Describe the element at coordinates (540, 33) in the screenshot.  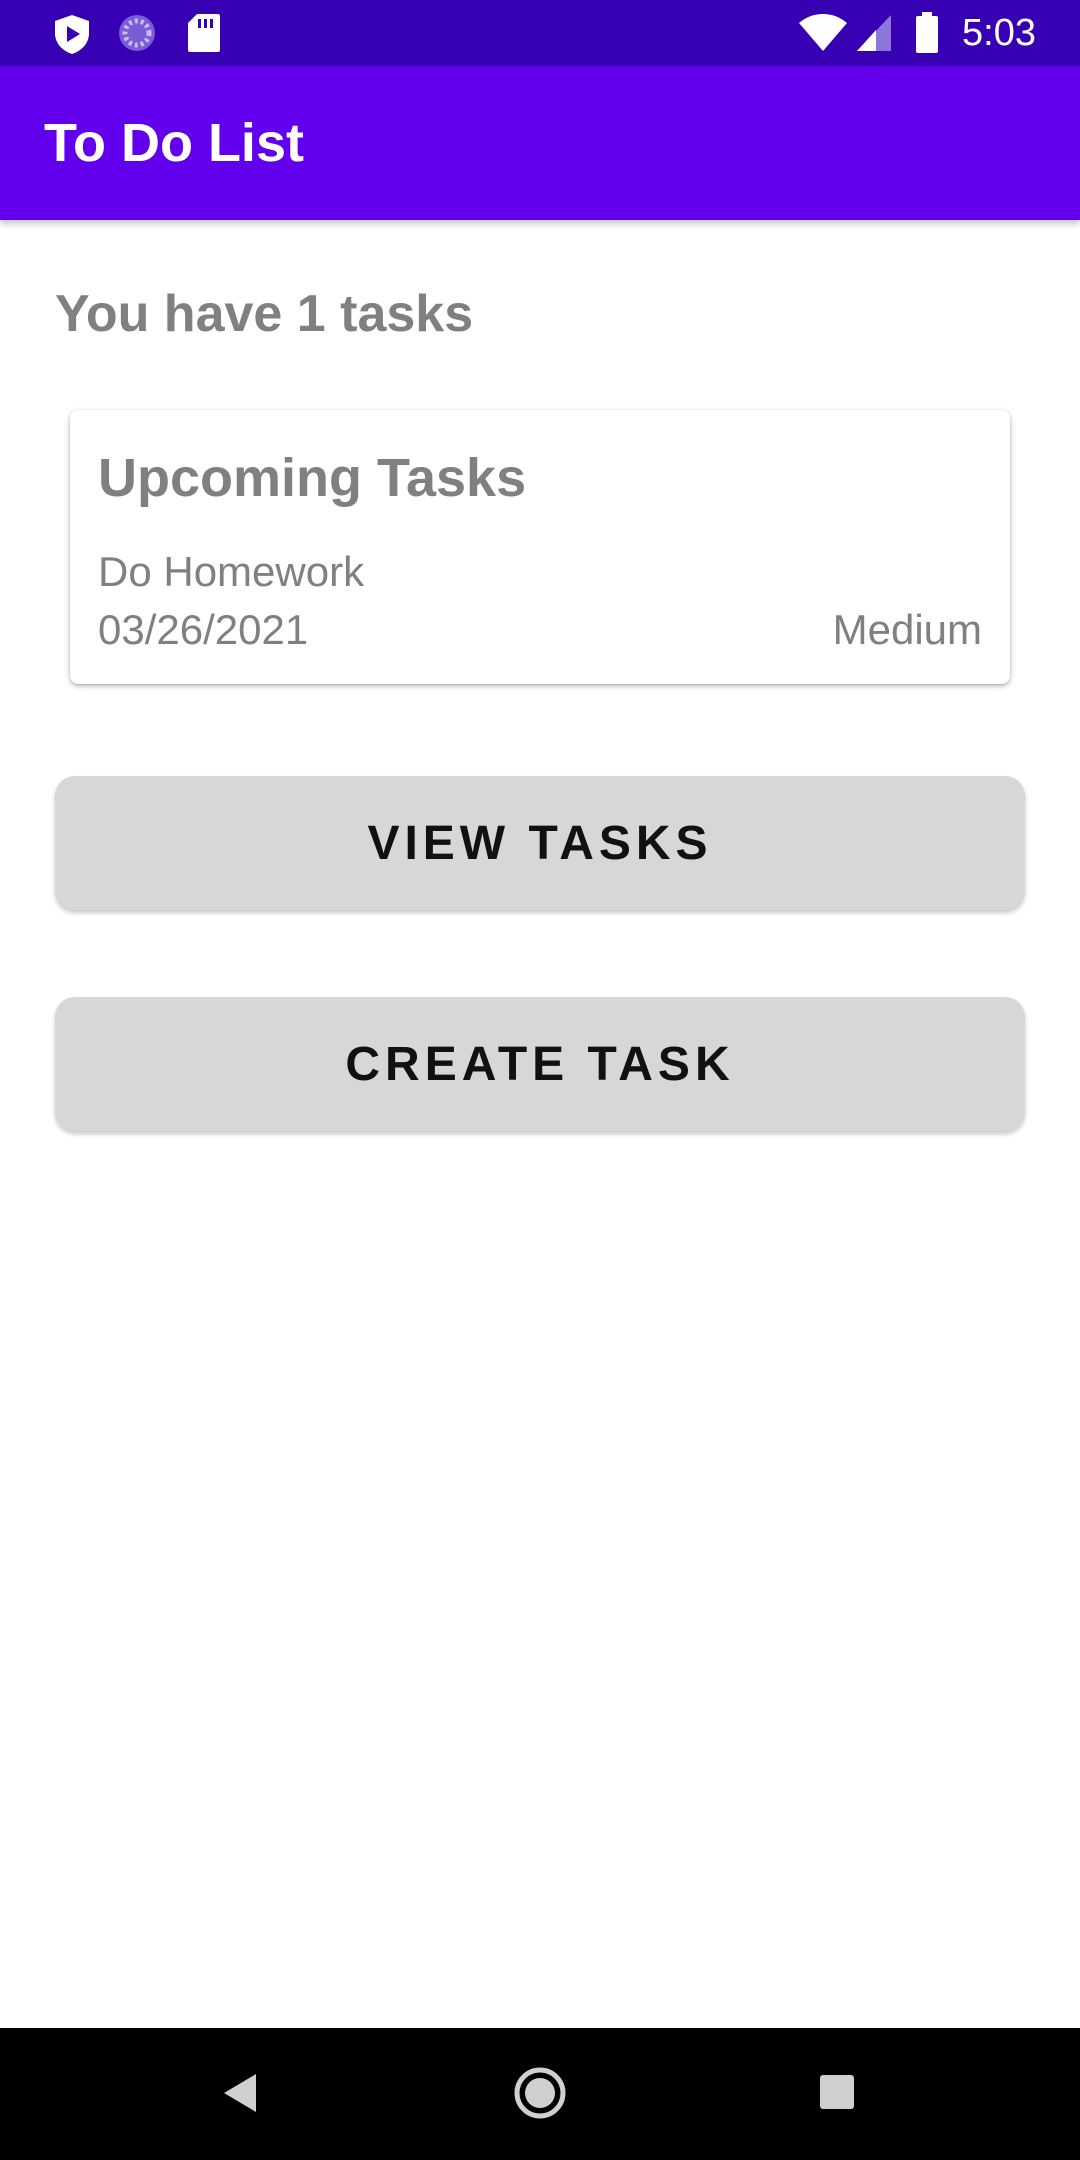
I see `status-bar: 5:03` at that location.